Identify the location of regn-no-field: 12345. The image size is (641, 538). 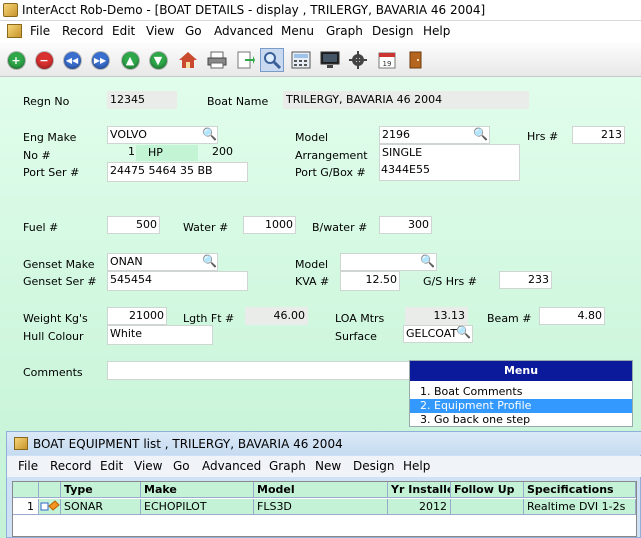
(142, 100).